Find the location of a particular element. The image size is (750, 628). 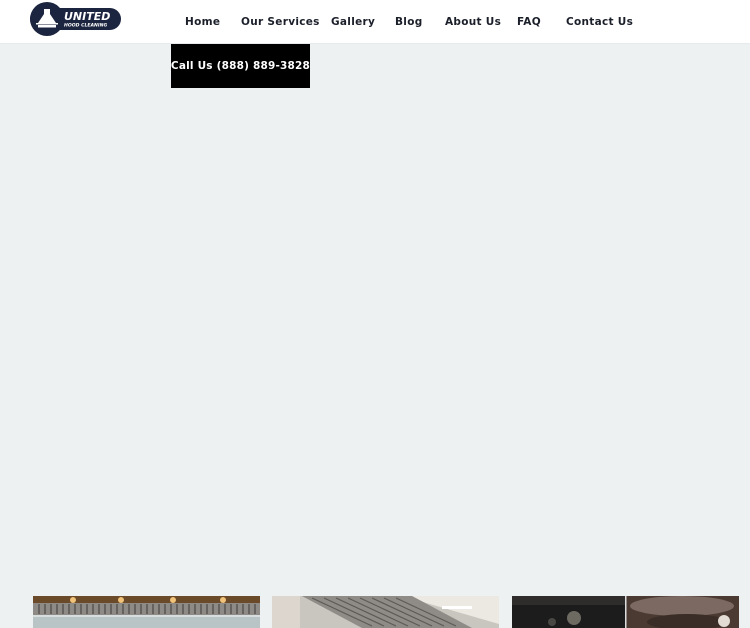

nav-our-services: Our Services is located at coordinates (280, 22).